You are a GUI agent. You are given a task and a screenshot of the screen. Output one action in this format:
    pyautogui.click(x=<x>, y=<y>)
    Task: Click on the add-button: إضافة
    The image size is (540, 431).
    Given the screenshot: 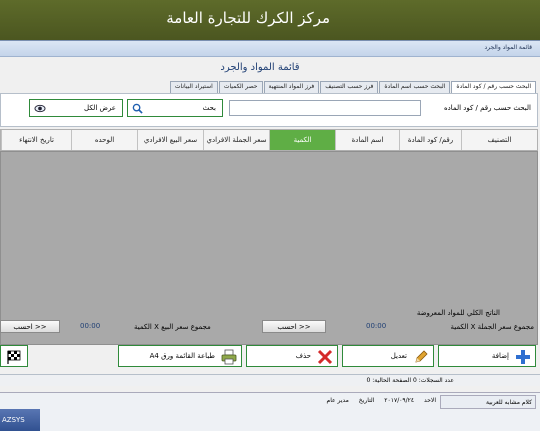 What is the action you would take?
    pyautogui.click(x=487, y=356)
    